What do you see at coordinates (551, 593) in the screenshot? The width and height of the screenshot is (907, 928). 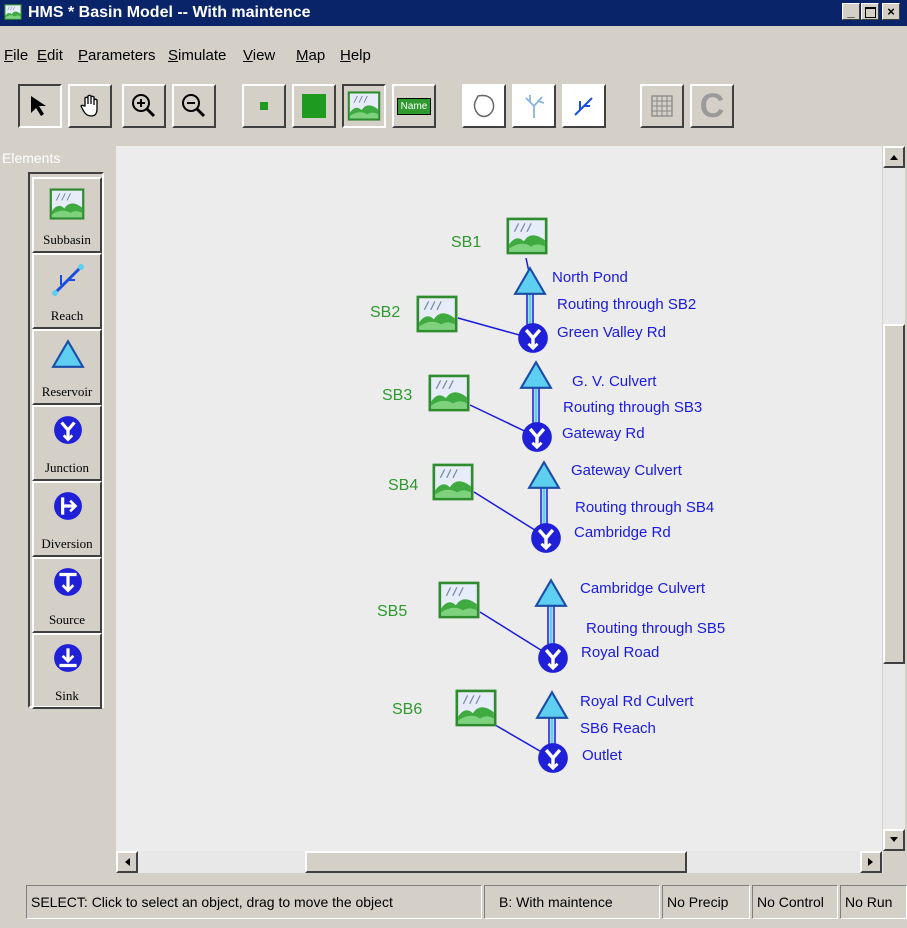 I see `reservoir-cambridge-culvert` at bounding box center [551, 593].